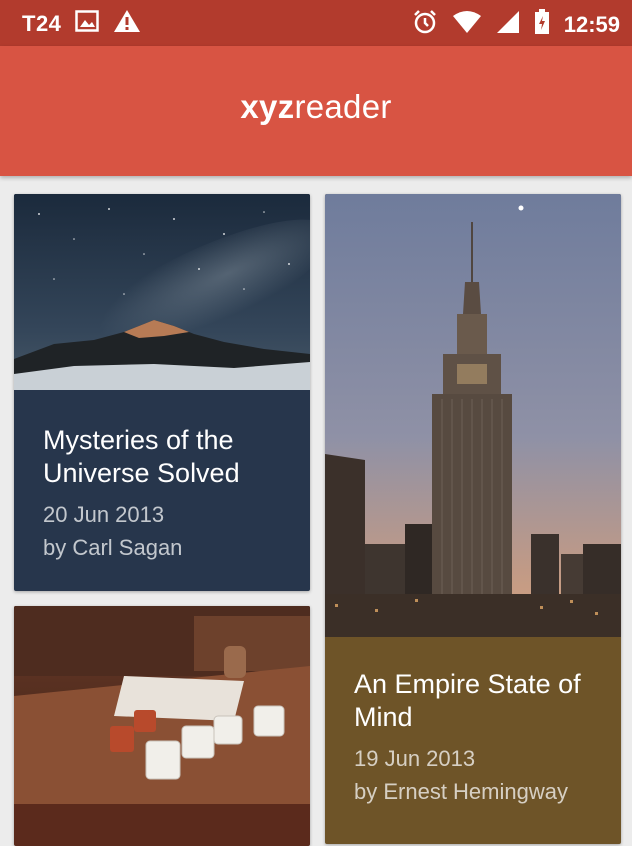 The height and width of the screenshot is (846, 632). Describe the element at coordinates (508, 24) in the screenshot. I see `signal-icon` at that location.